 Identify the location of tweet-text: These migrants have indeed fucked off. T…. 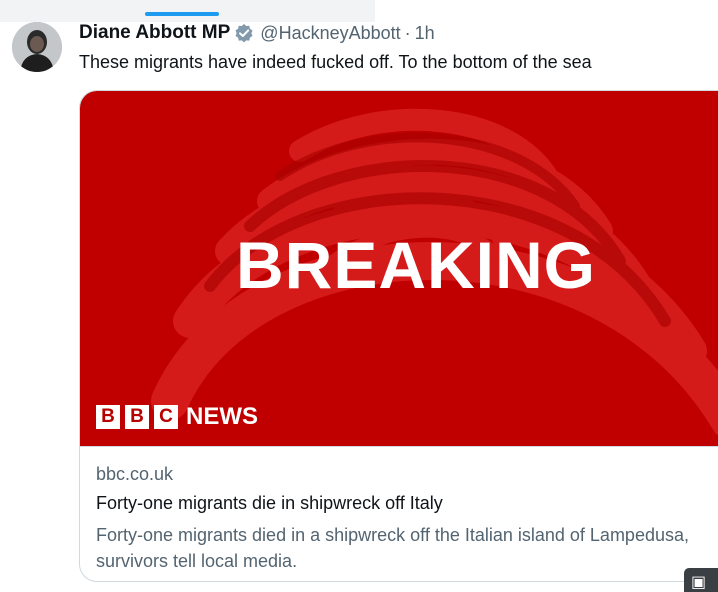
(335, 62).